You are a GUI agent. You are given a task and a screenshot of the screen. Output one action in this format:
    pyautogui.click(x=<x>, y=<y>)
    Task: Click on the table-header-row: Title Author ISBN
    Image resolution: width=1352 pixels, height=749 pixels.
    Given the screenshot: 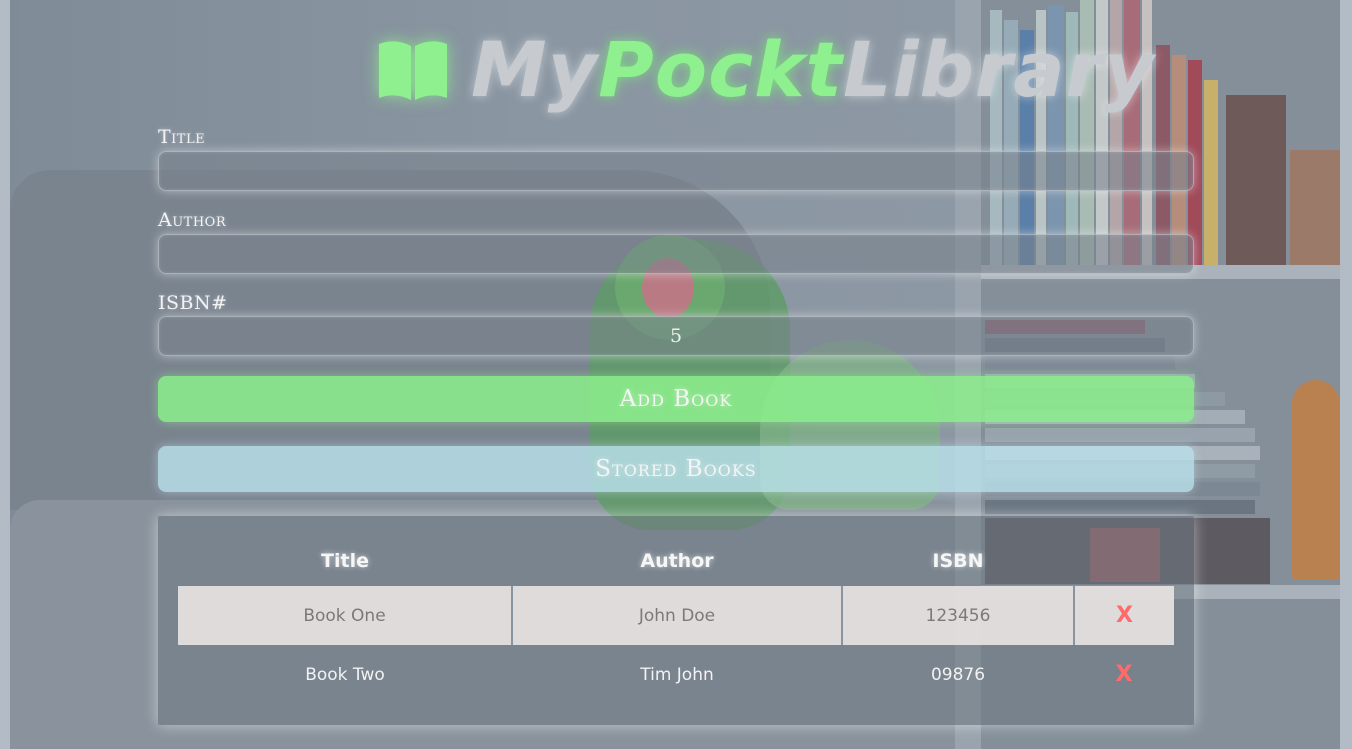 What is the action you would take?
    pyautogui.click(x=676, y=561)
    